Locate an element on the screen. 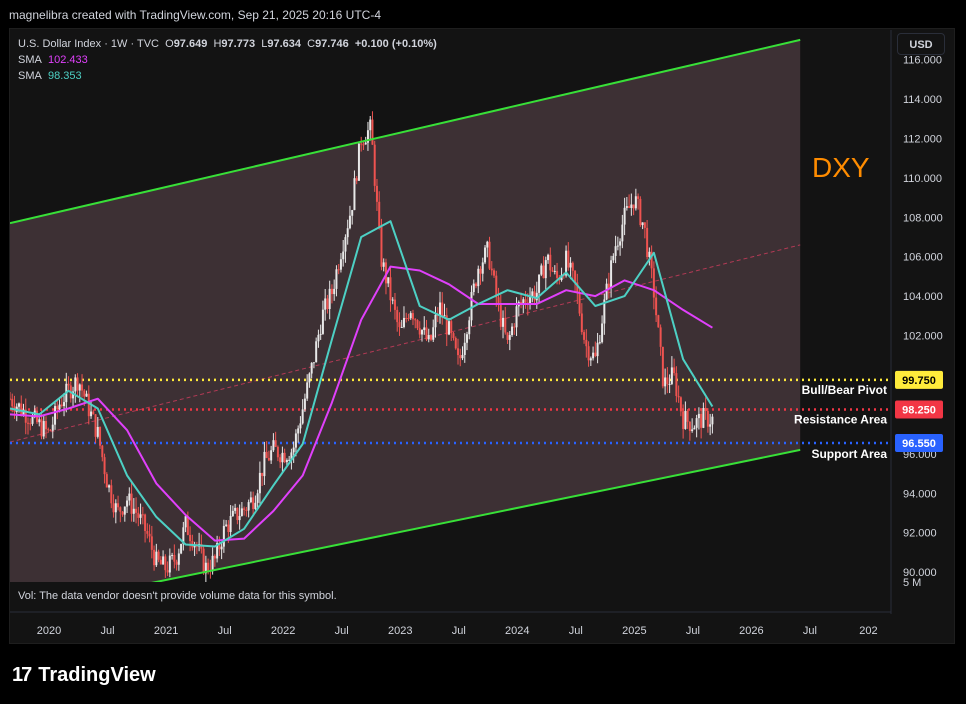  sma-long-row: SMA 102.433 is located at coordinates (227, 60).